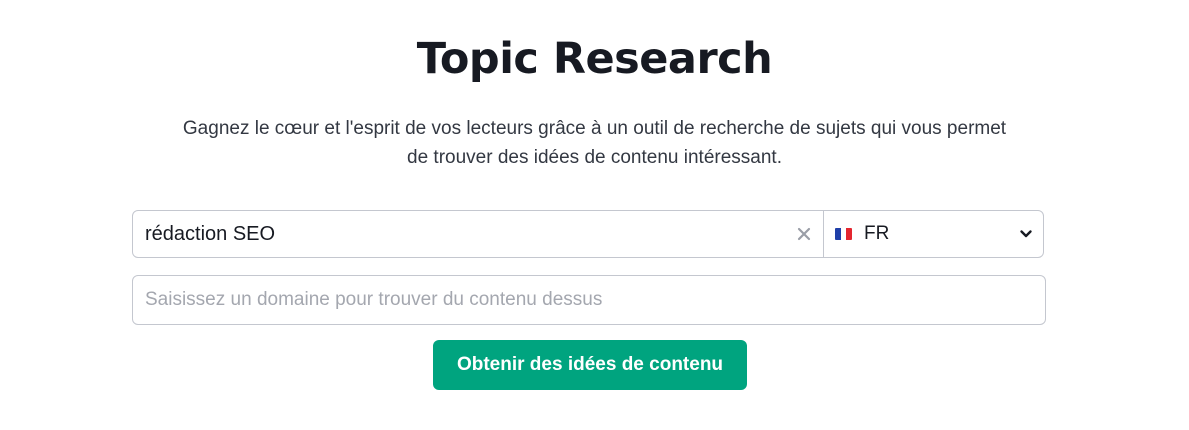 This screenshot has height=430, width=1189. Describe the element at coordinates (590, 365) in the screenshot. I see `get-content-ideas-button: Obtenir des idées de contenu` at that location.